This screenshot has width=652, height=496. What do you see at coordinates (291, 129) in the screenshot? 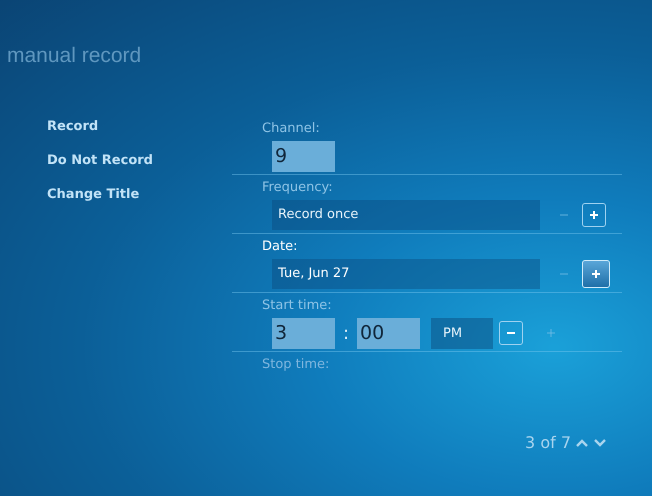
I see `field-label: Channel:` at bounding box center [291, 129].